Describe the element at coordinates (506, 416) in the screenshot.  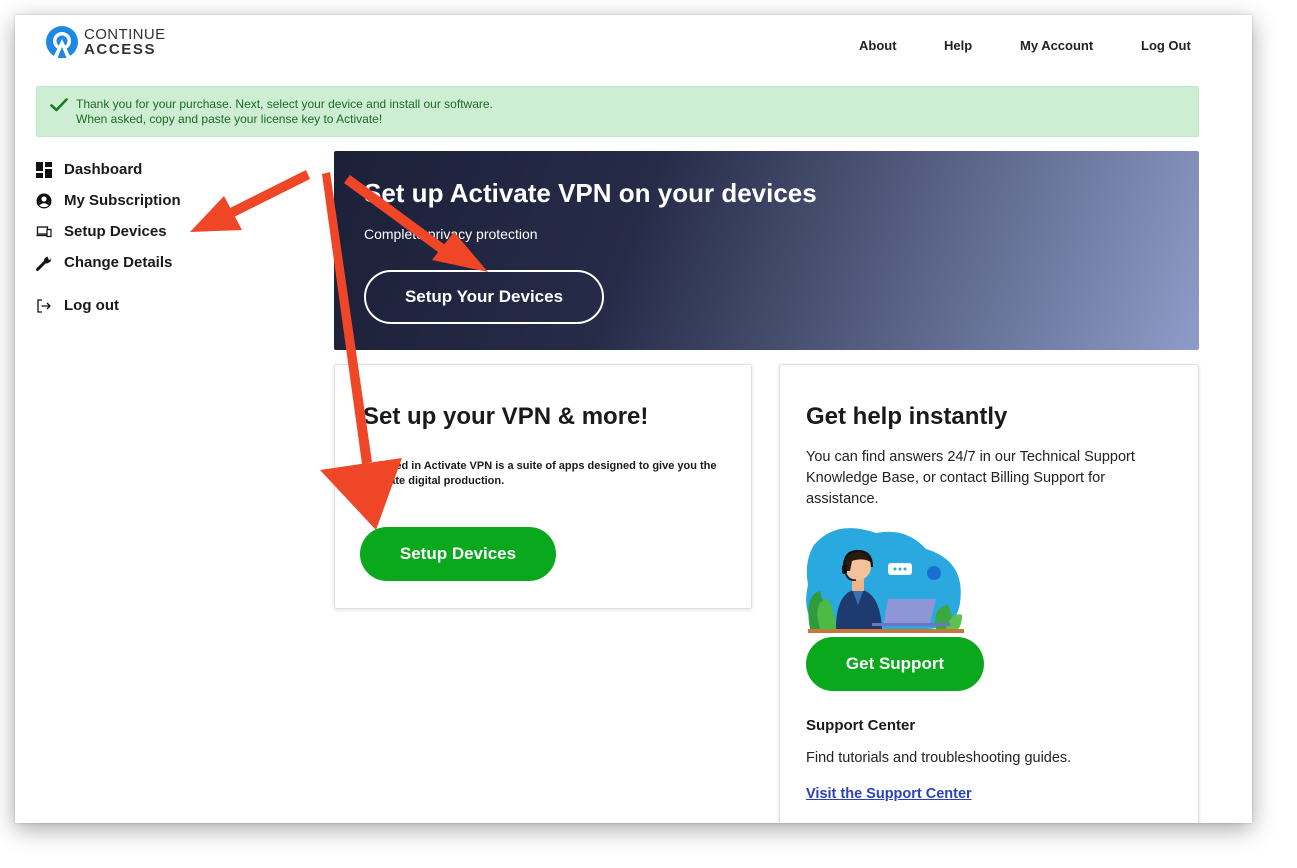
I see `vpn-card-title: Set up your VPN & more!` at that location.